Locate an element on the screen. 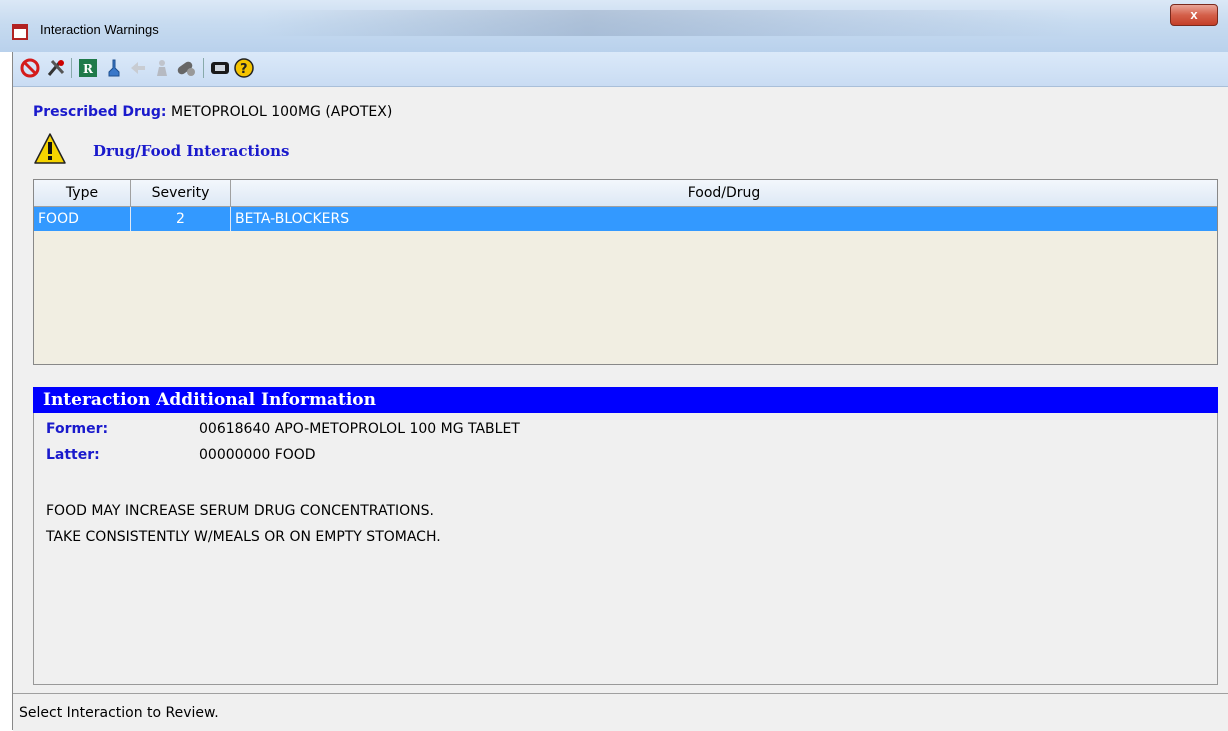 The image size is (1228, 731). latter-value: 00000000 FOOD is located at coordinates (257, 455).